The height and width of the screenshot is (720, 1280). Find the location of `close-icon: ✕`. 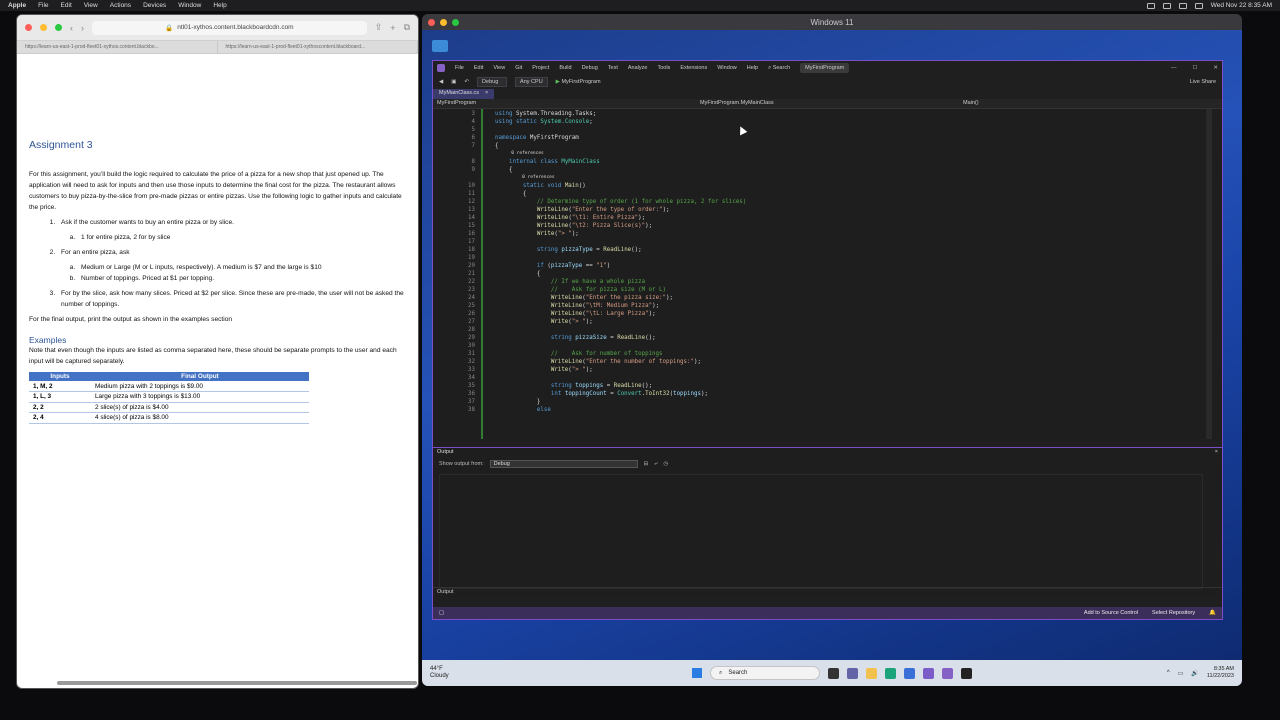

close-icon: ✕ is located at coordinates (1215, 68).